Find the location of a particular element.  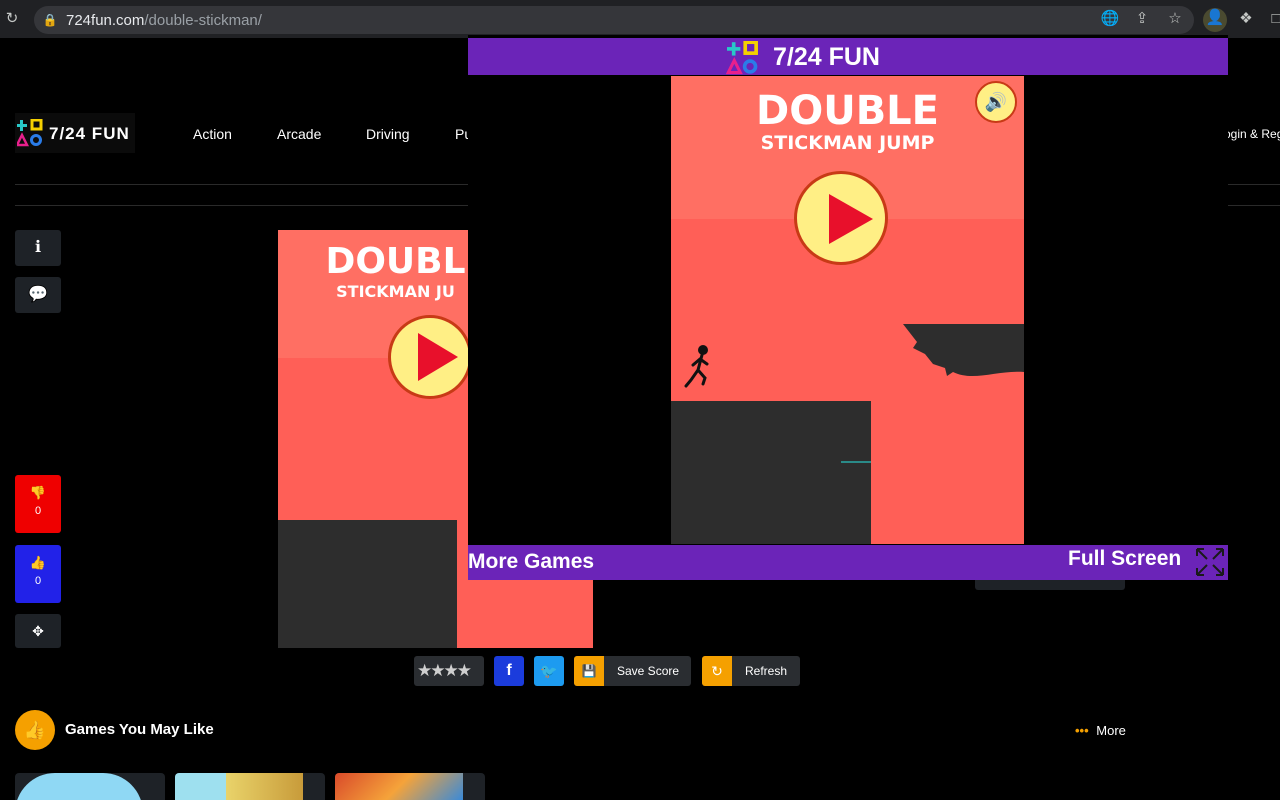

refresh-label: Refresh is located at coordinates (766, 671).